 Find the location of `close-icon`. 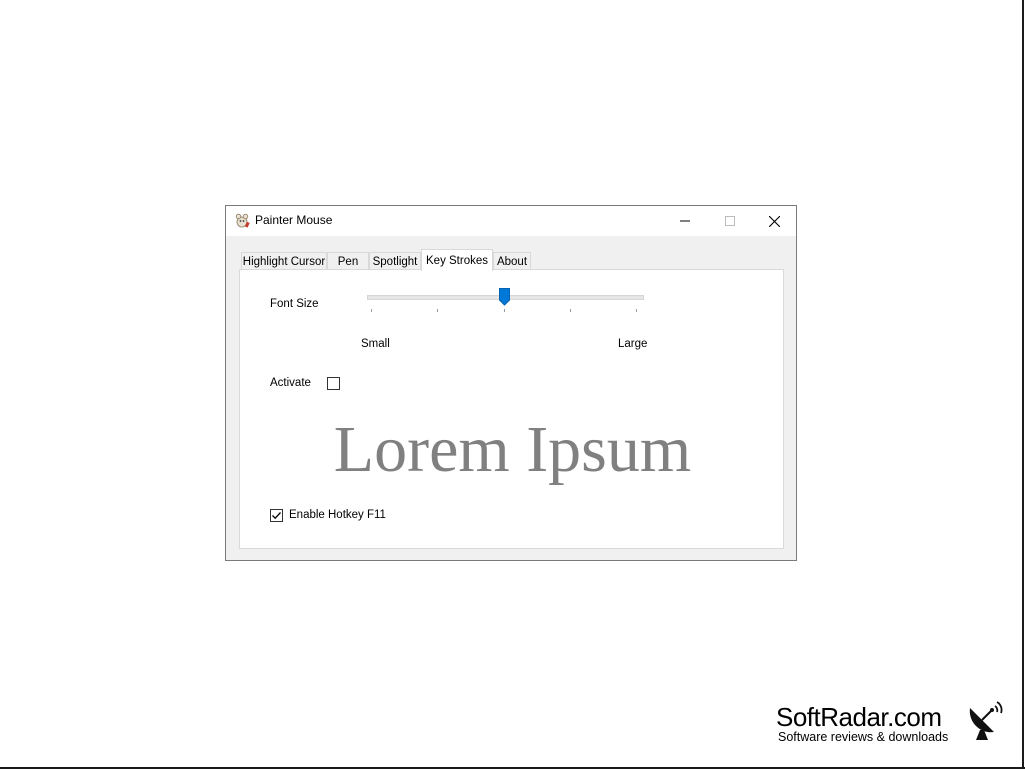

close-icon is located at coordinates (774, 221).